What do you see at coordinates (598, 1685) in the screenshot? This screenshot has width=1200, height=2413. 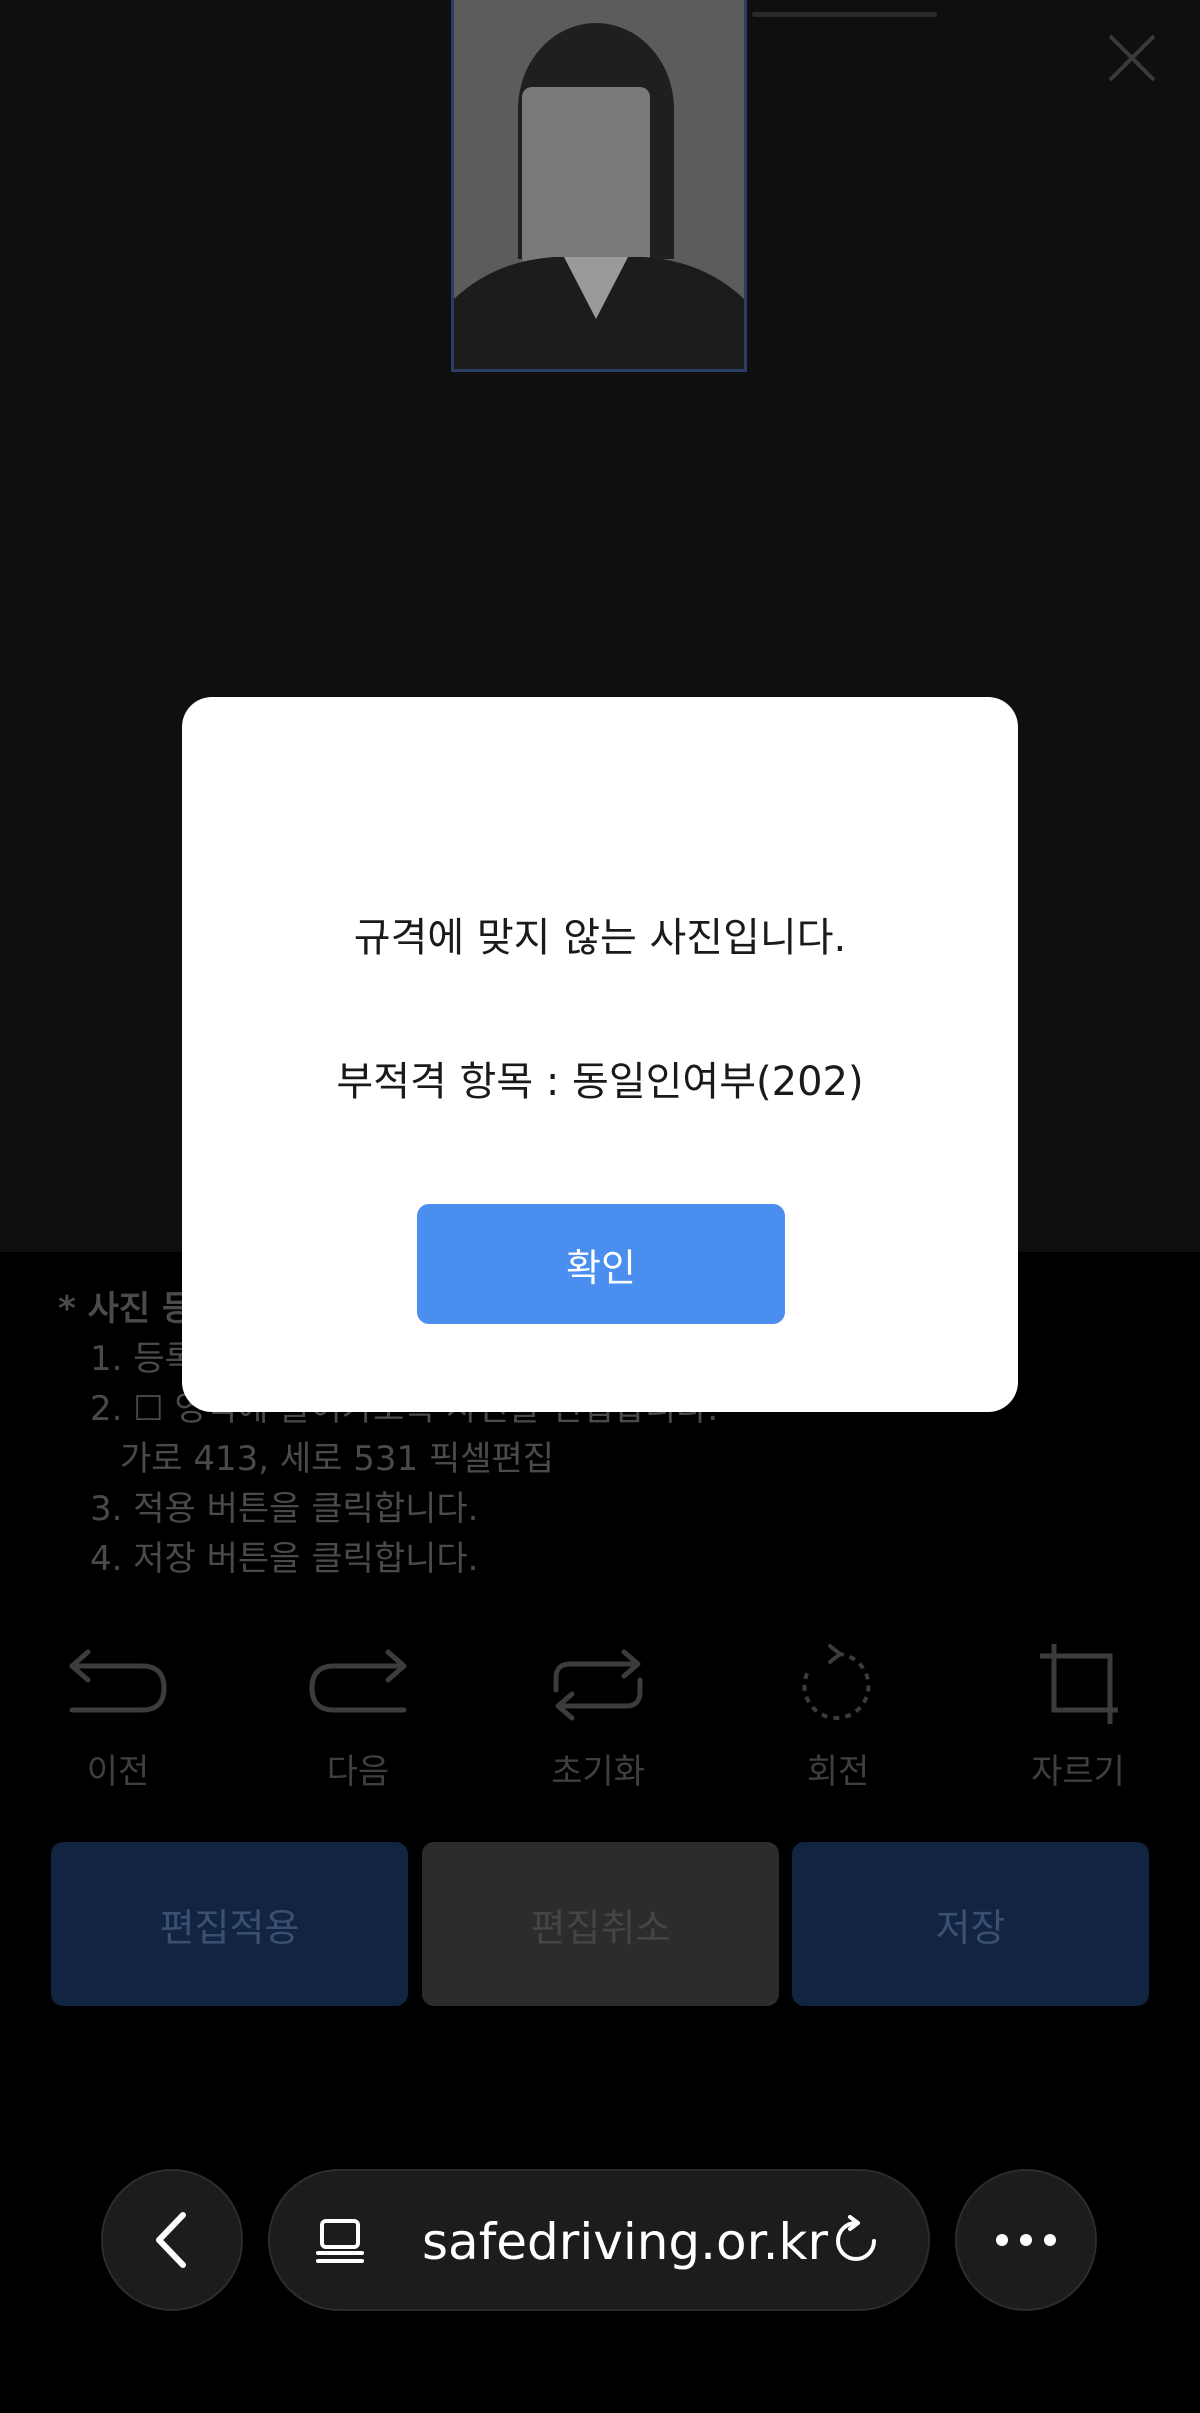 I see `reset-loop-icon` at bounding box center [598, 1685].